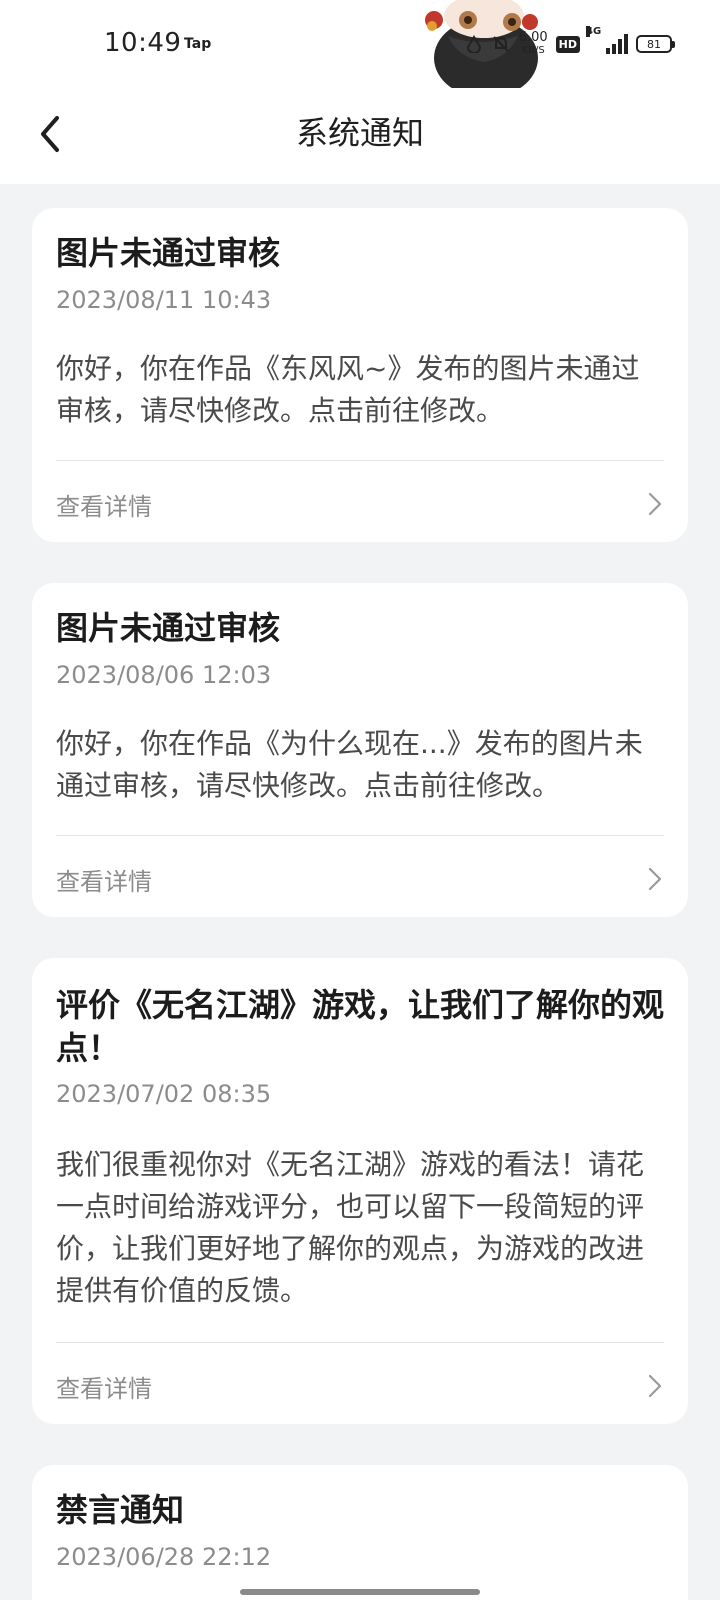  Describe the element at coordinates (198, 44) in the screenshot. I see `status-app-label: Tap` at that location.